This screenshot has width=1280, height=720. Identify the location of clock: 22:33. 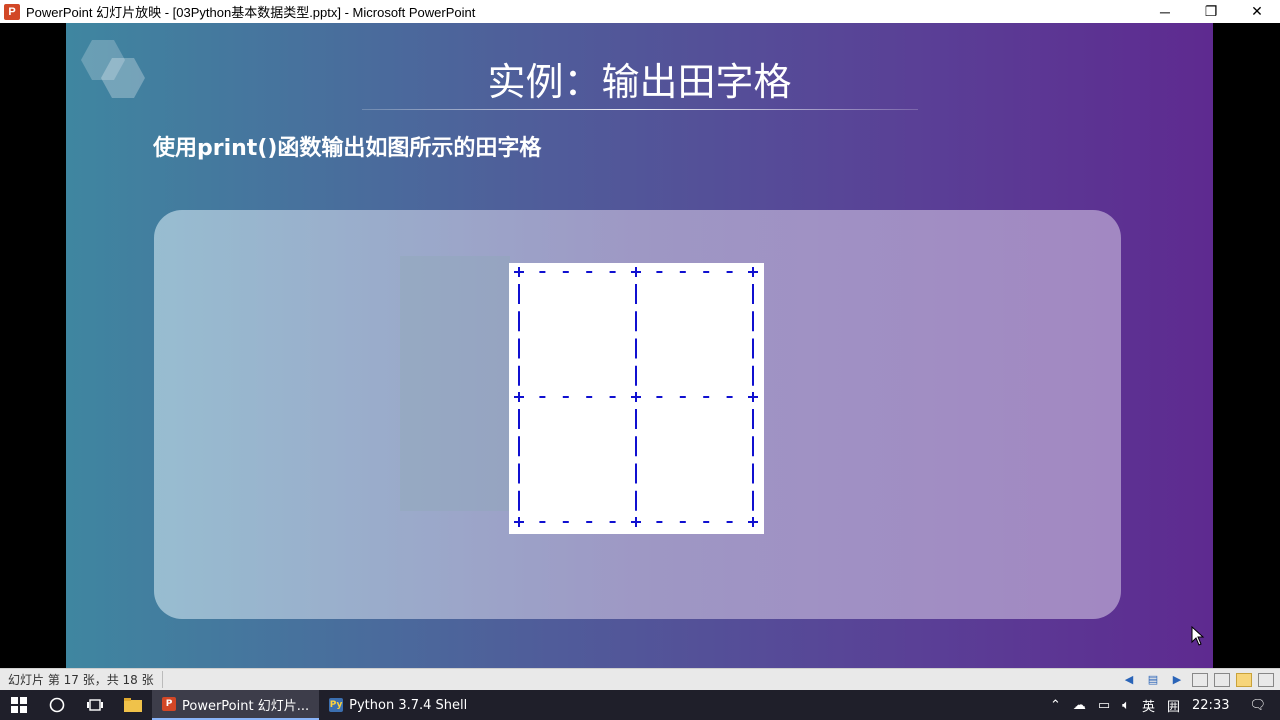
(1210, 705).